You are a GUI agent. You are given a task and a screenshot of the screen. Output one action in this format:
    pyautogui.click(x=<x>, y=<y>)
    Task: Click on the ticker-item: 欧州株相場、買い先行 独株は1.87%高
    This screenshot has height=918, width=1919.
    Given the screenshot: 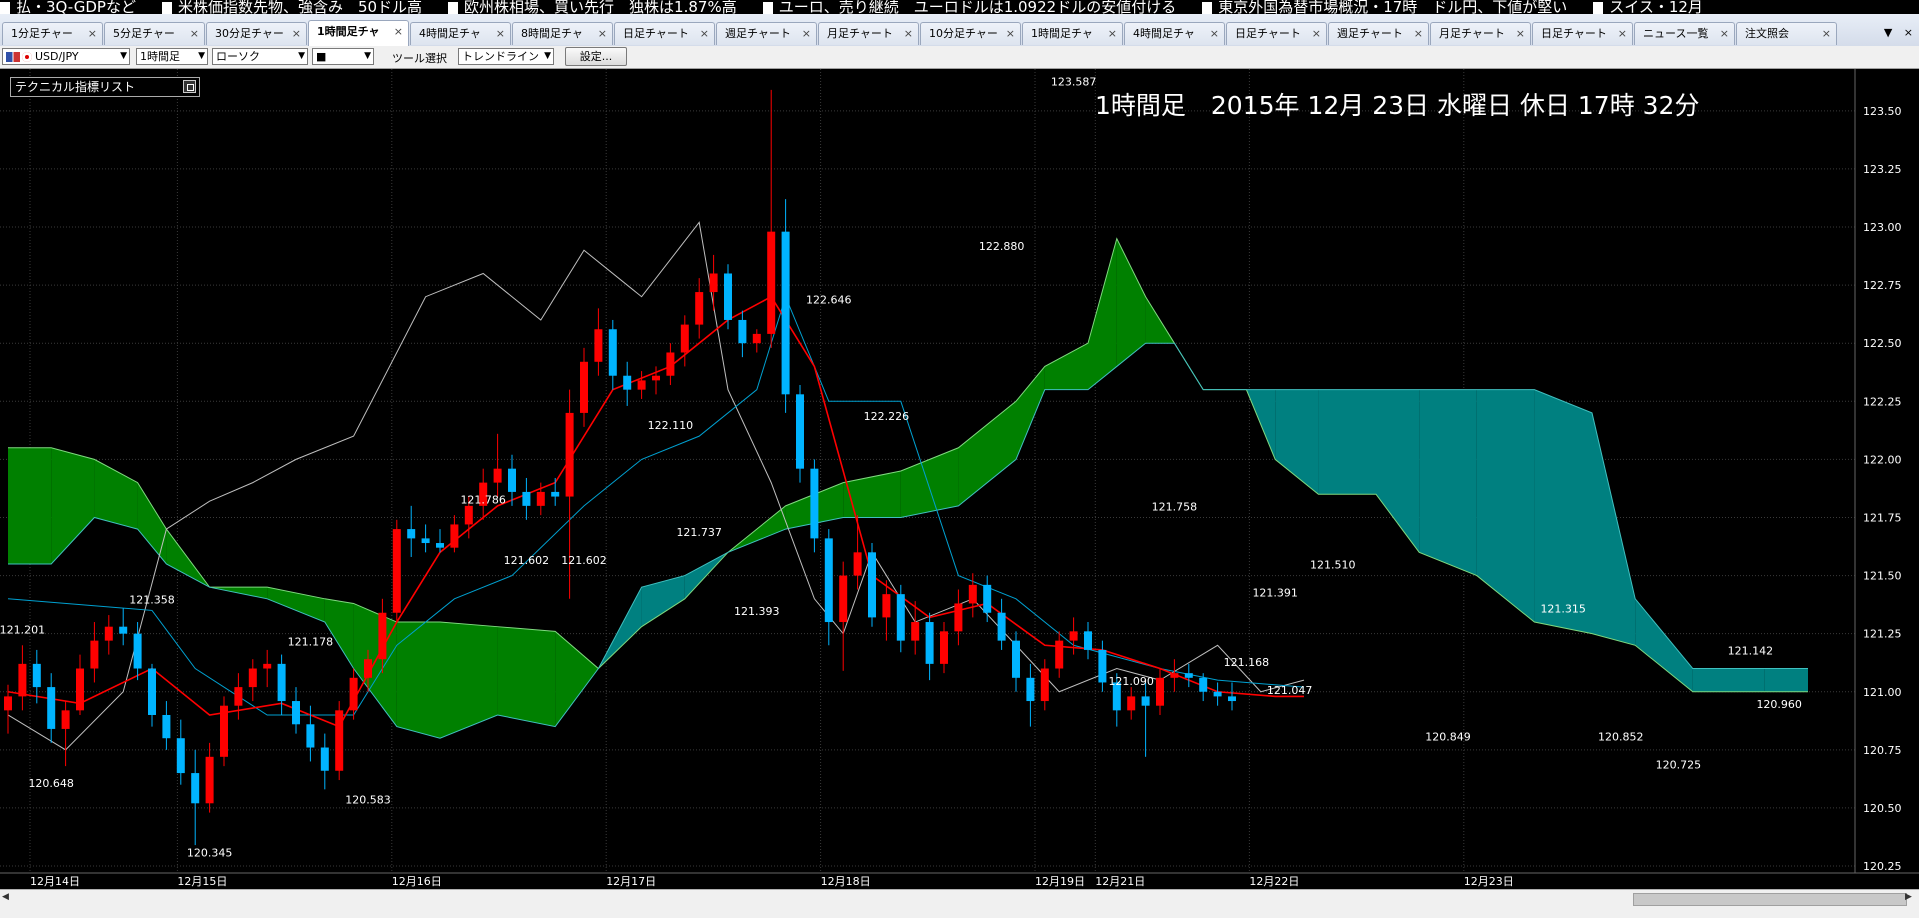 What is the action you would take?
    pyautogui.click(x=592, y=7)
    